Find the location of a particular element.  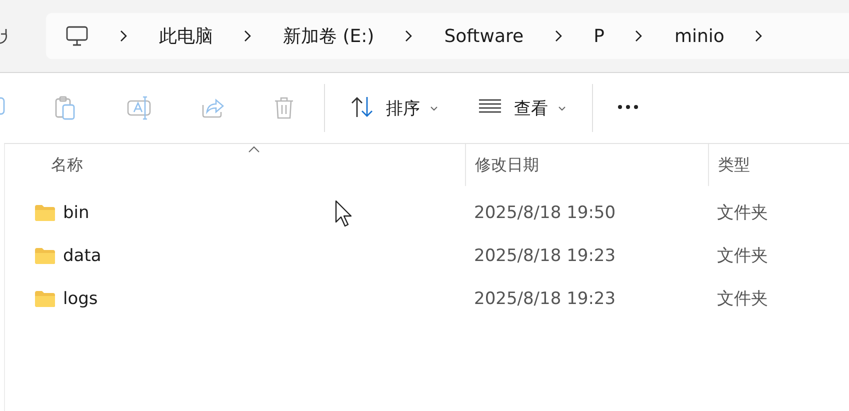

view-button: 查看 is located at coordinates (522, 108).